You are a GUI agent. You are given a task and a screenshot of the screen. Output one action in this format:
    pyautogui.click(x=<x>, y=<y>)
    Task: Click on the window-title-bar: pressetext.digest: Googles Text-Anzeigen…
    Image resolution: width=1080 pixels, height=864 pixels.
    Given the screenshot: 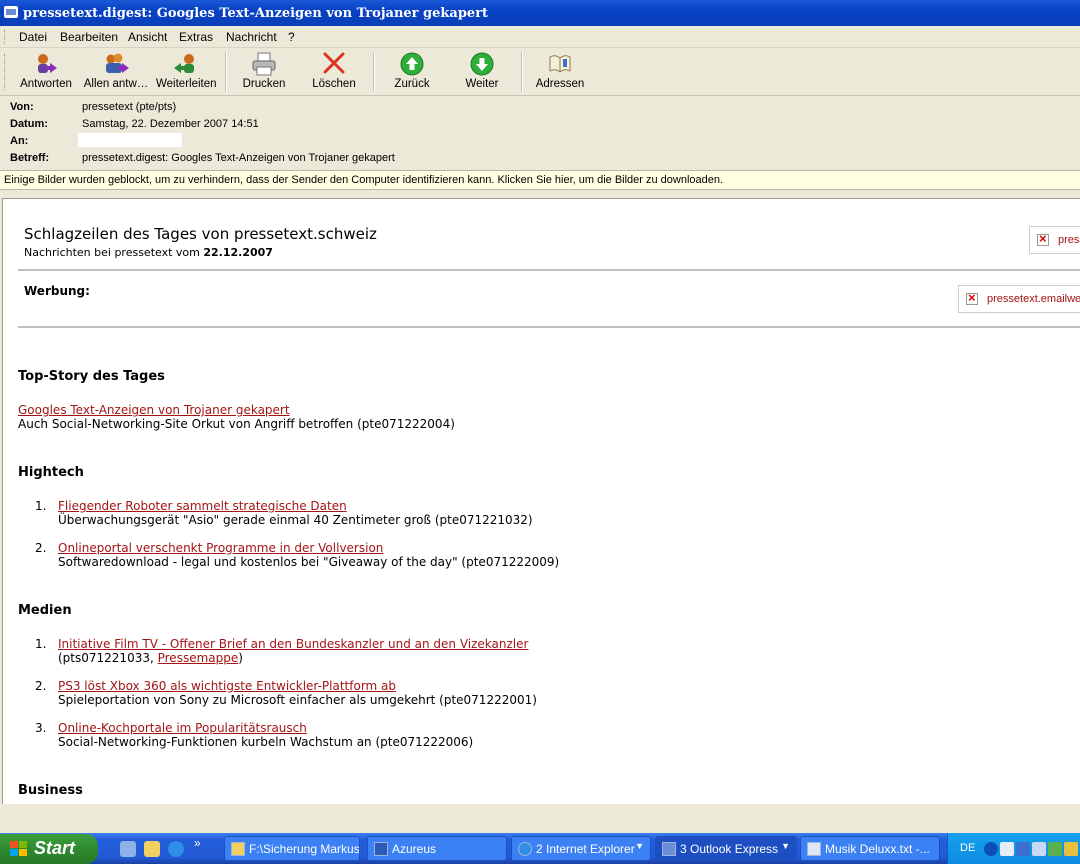 What is the action you would take?
    pyautogui.click(x=540, y=13)
    